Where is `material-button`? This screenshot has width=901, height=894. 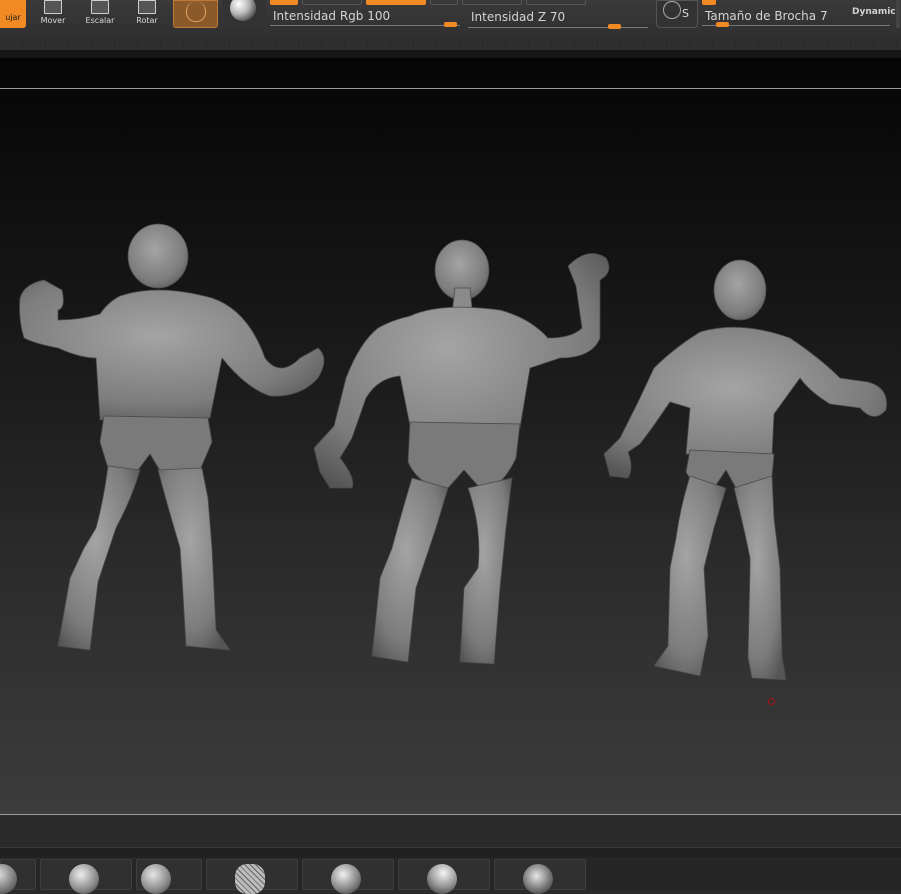 material-button is located at coordinates (195, 14).